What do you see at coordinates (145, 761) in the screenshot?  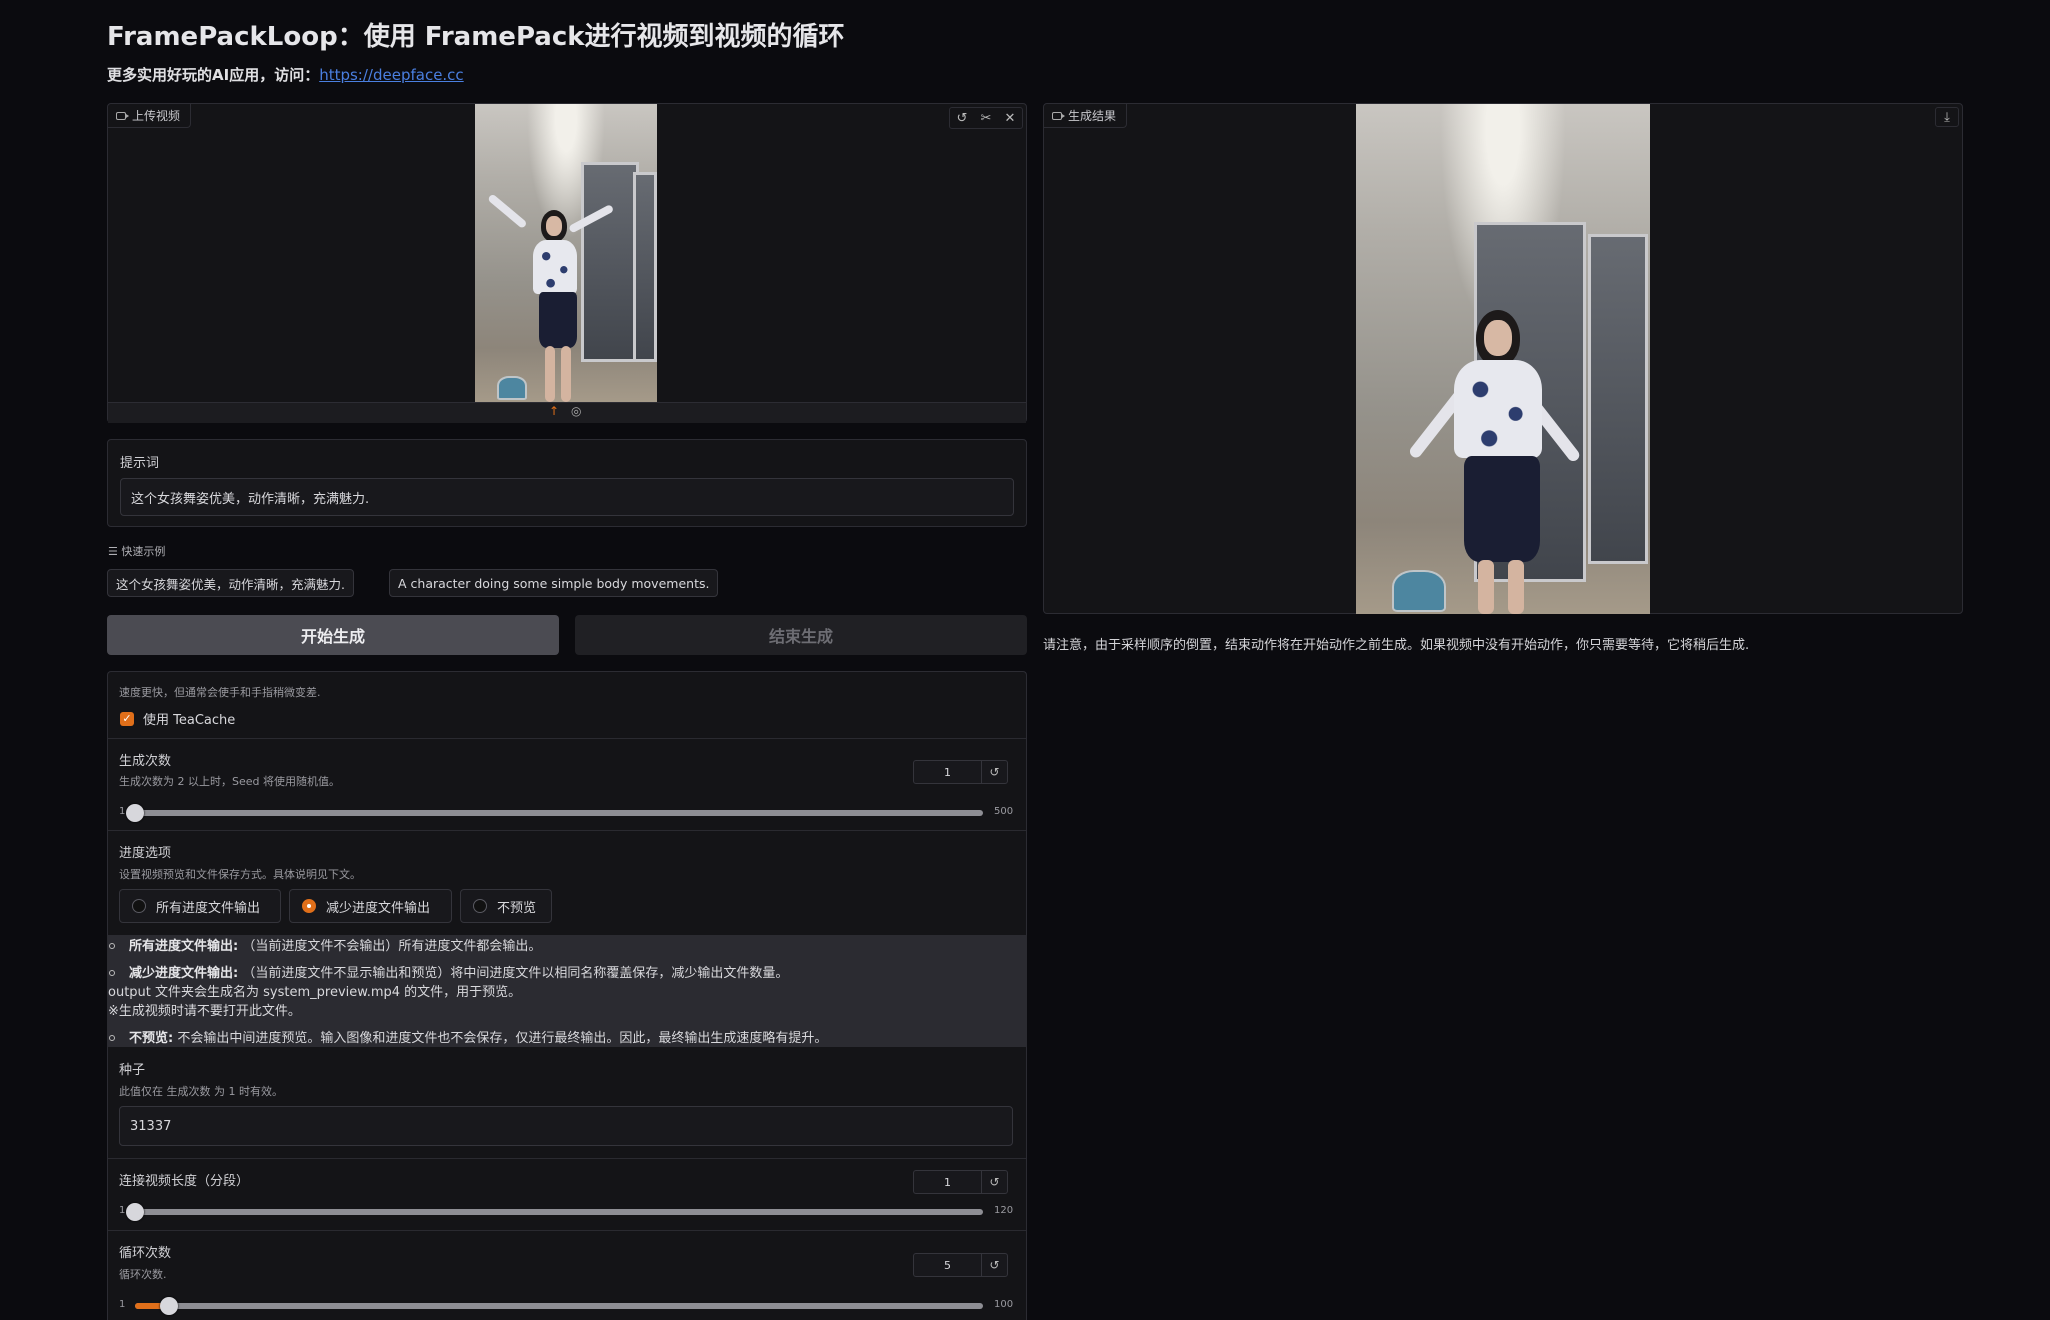 I see `gen-count-label: 生成次数` at bounding box center [145, 761].